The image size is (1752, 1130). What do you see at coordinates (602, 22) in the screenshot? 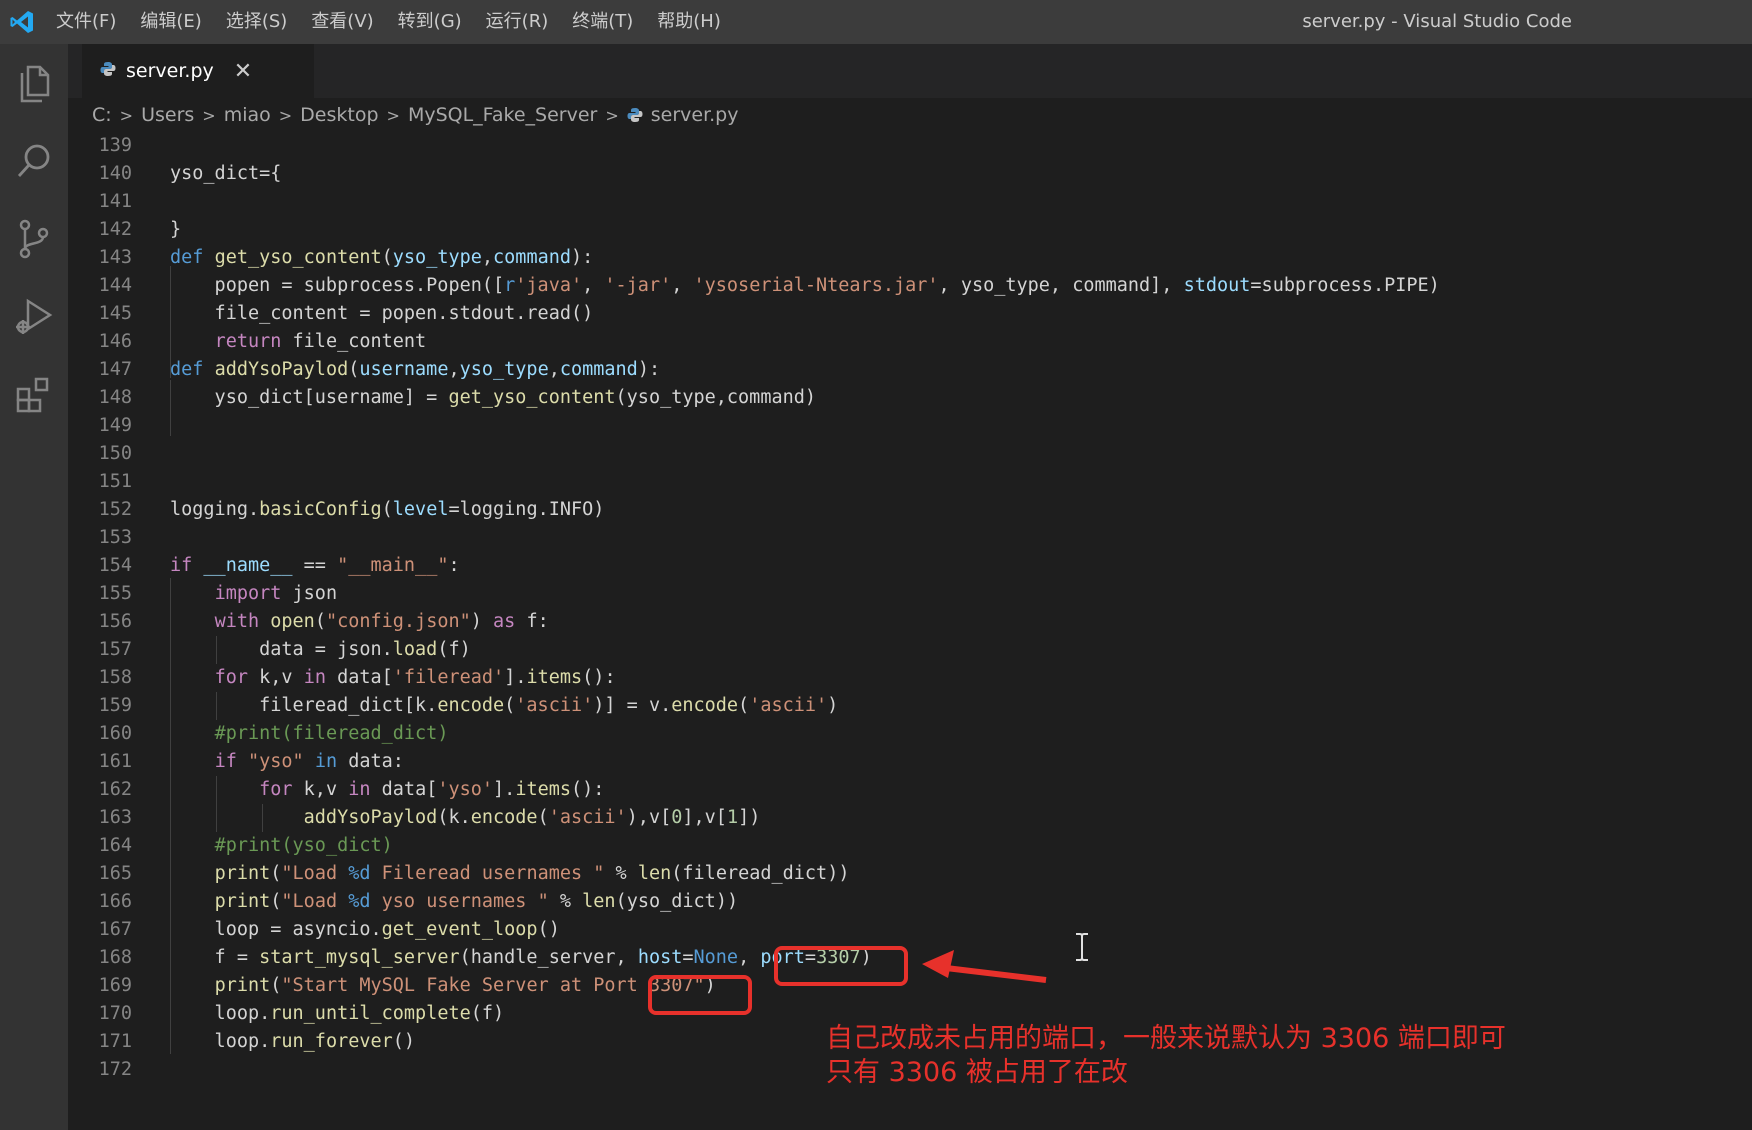
I see `menu-terminal: 终端(T)` at bounding box center [602, 22].